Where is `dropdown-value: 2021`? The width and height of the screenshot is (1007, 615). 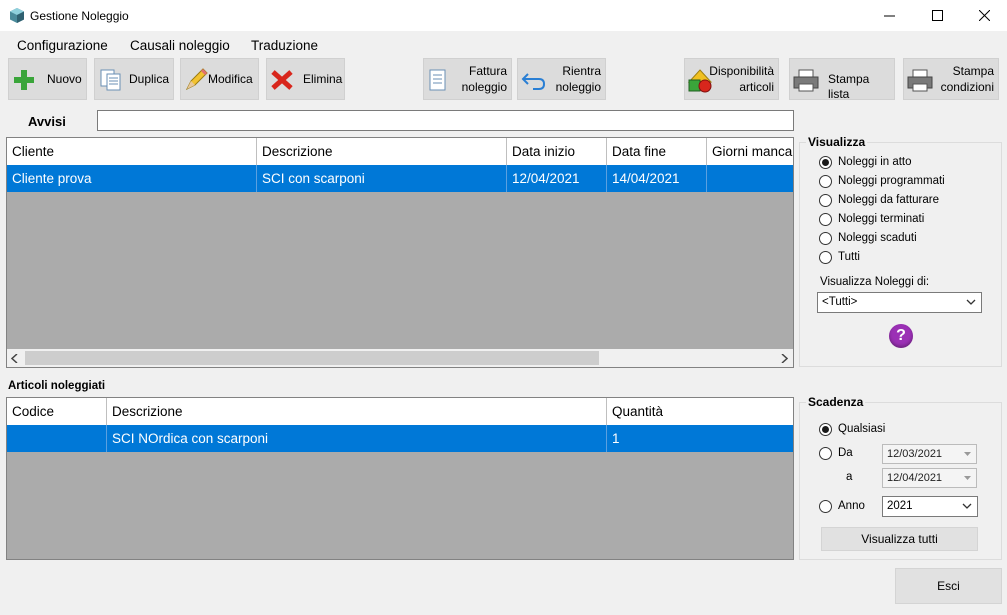
dropdown-value: 2021 is located at coordinates (900, 506).